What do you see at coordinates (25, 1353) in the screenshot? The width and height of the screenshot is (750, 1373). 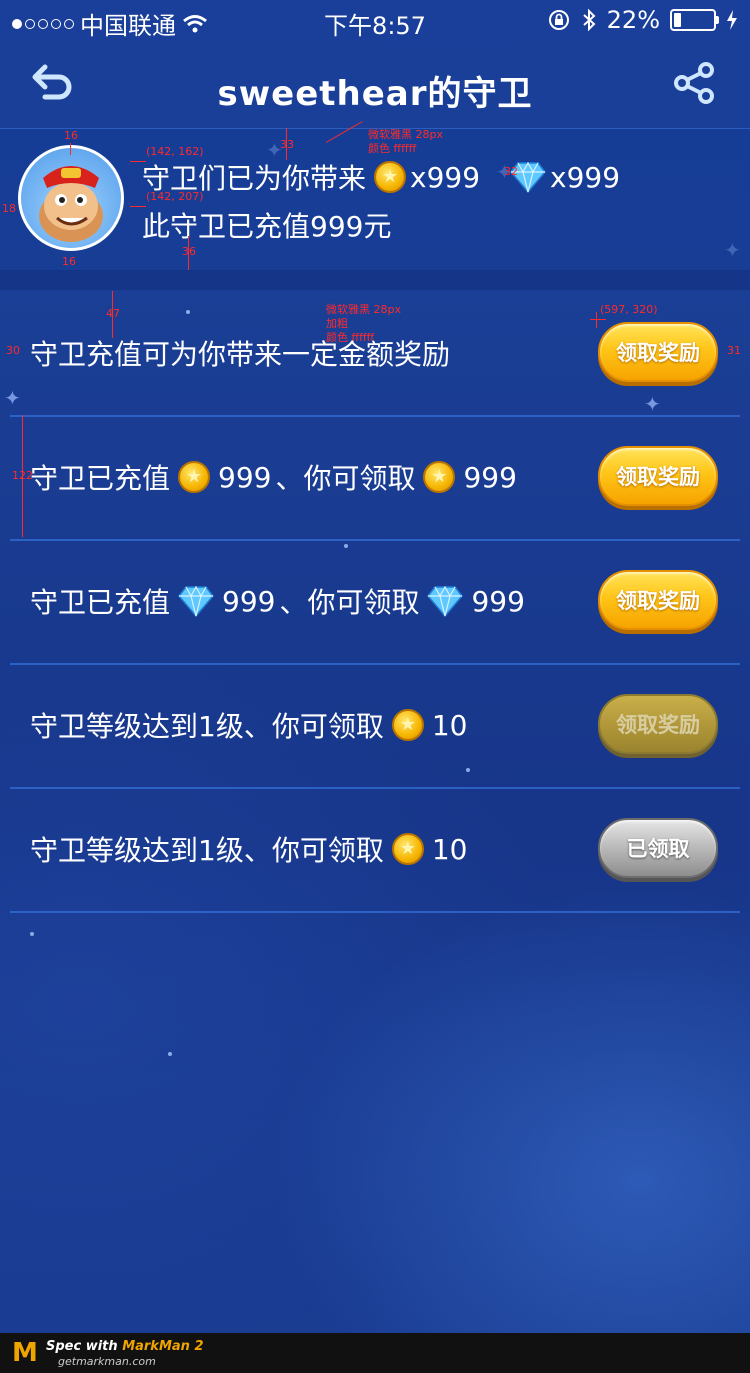 I see `markman-logo-icon: M` at bounding box center [25, 1353].